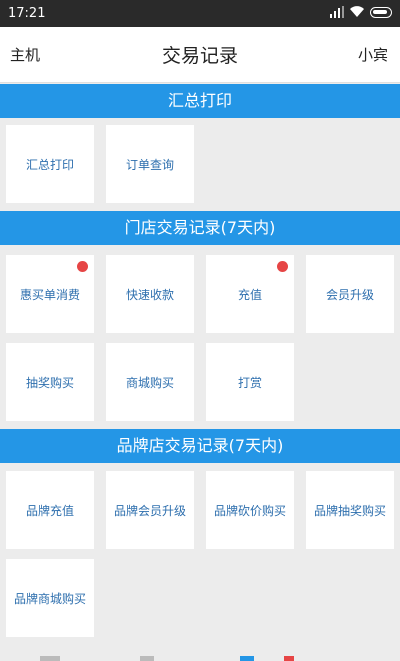 The height and width of the screenshot is (661, 400). Describe the element at coordinates (289, 658) in the screenshot. I see `nav-badge-icon` at that location.